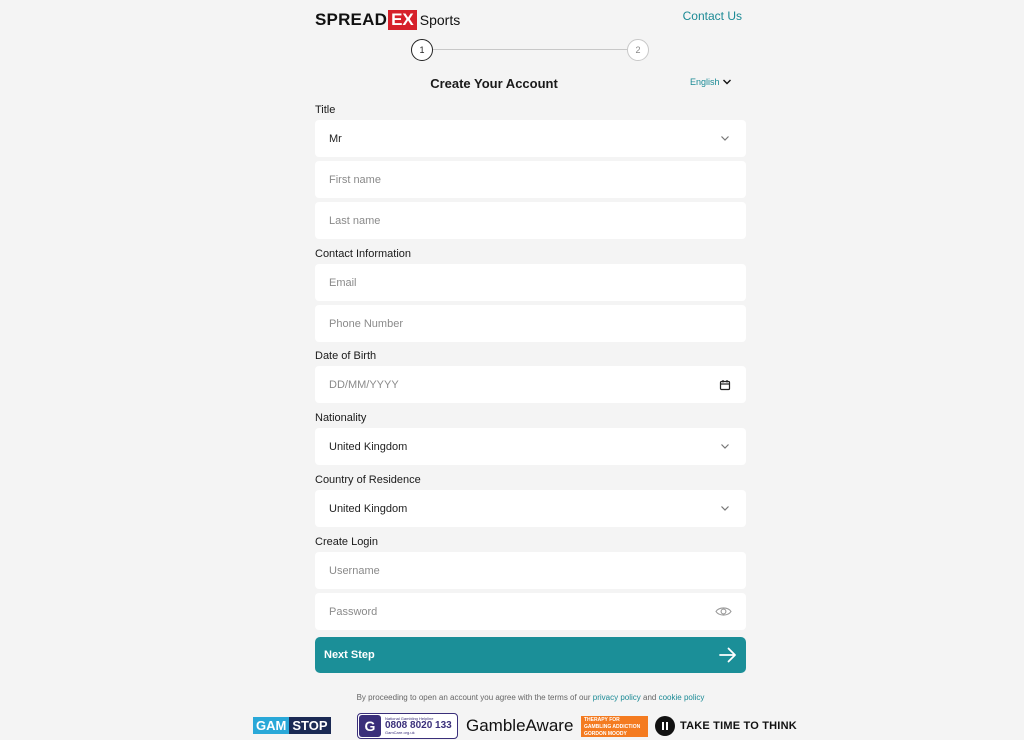 Image resolution: width=1024 pixels, height=740 pixels. Describe the element at coordinates (727, 655) in the screenshot. I see `arrow-right-icon` at that location.